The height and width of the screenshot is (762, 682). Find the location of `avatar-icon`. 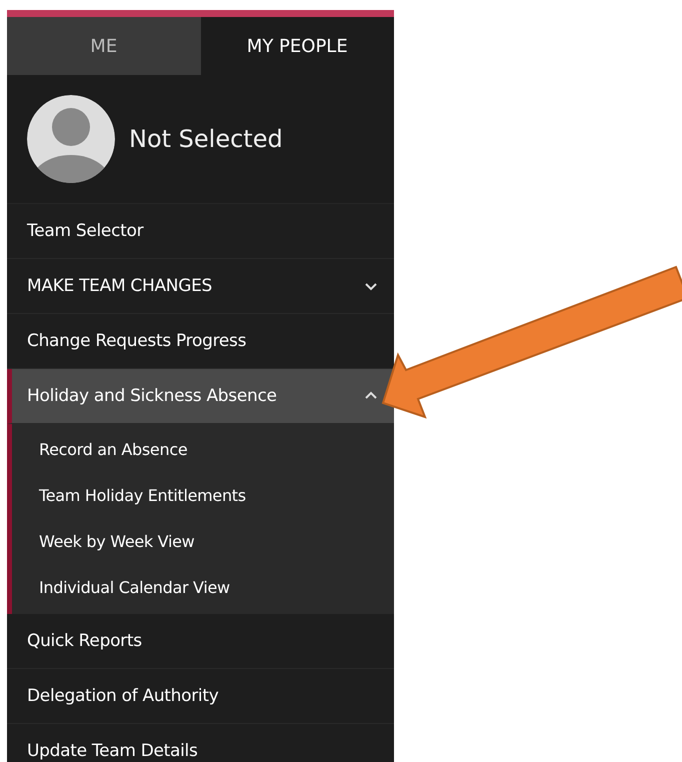

avatar-icon is located at coordinates (71, 139).